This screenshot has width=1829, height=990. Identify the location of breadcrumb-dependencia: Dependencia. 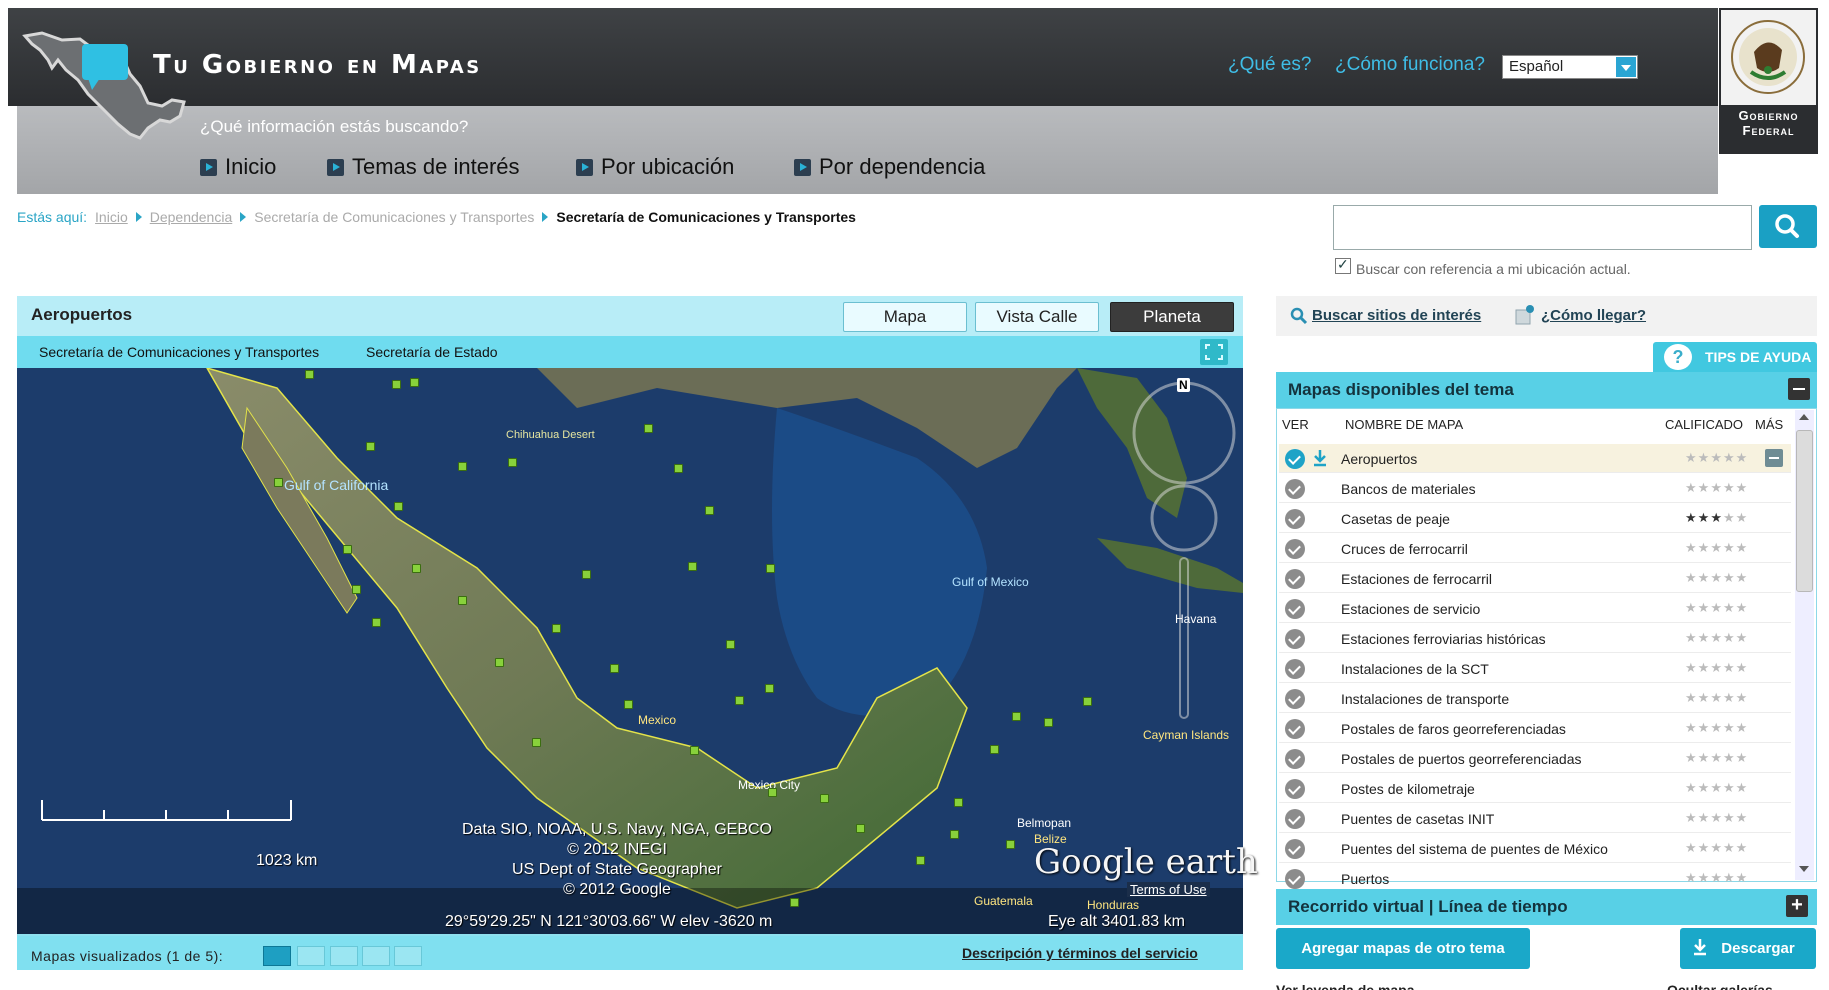
(191, 217).